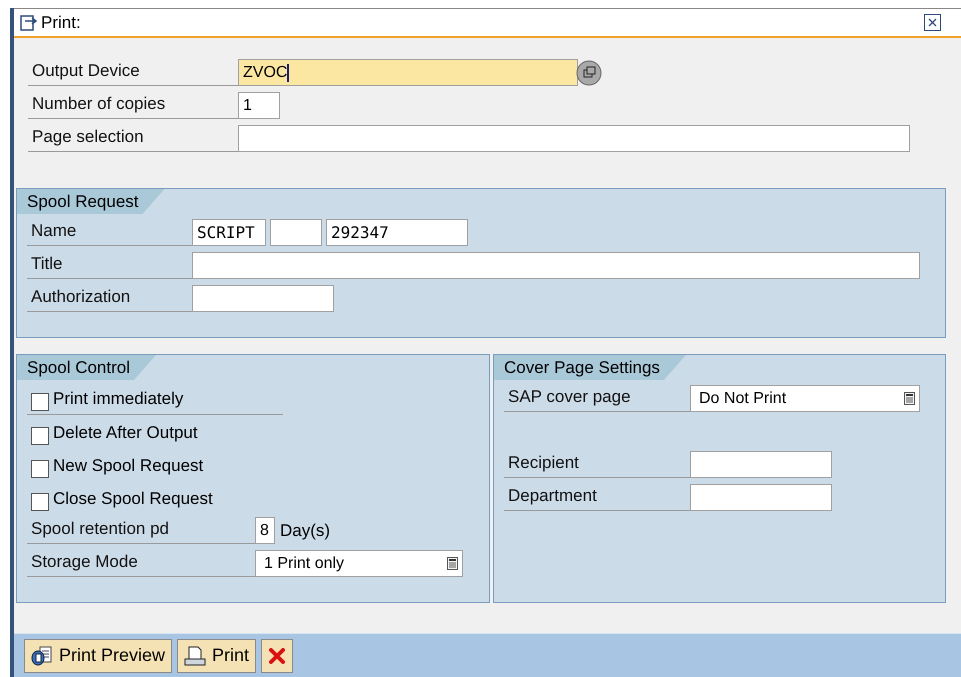 This screenshot has width=961, height=677. Describe the element at coordinates (259, 105) in the screenshot. I see `input-field: 1` at that location.